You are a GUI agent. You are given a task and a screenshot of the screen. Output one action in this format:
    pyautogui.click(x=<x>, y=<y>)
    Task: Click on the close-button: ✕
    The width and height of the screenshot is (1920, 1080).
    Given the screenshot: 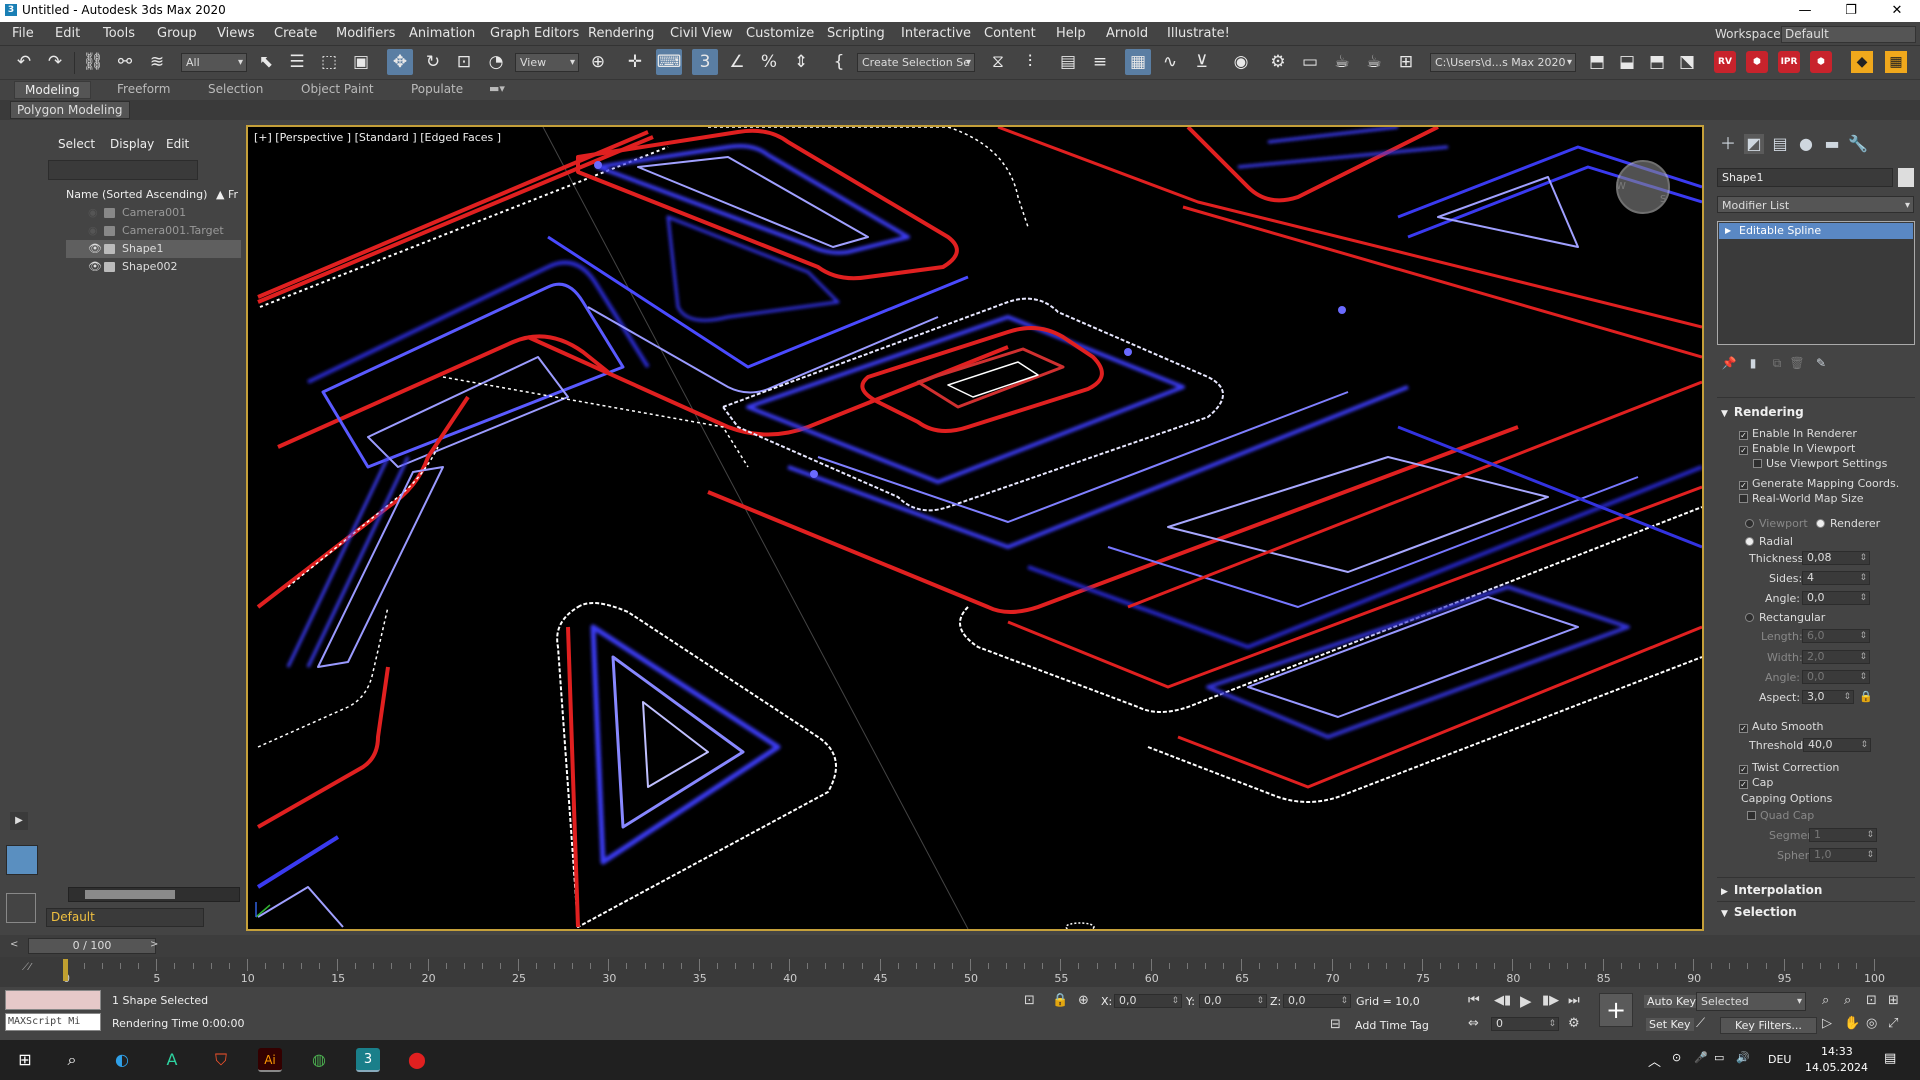 What is the action you would take?
    pyautogui.click(x=1897, y=11)
    